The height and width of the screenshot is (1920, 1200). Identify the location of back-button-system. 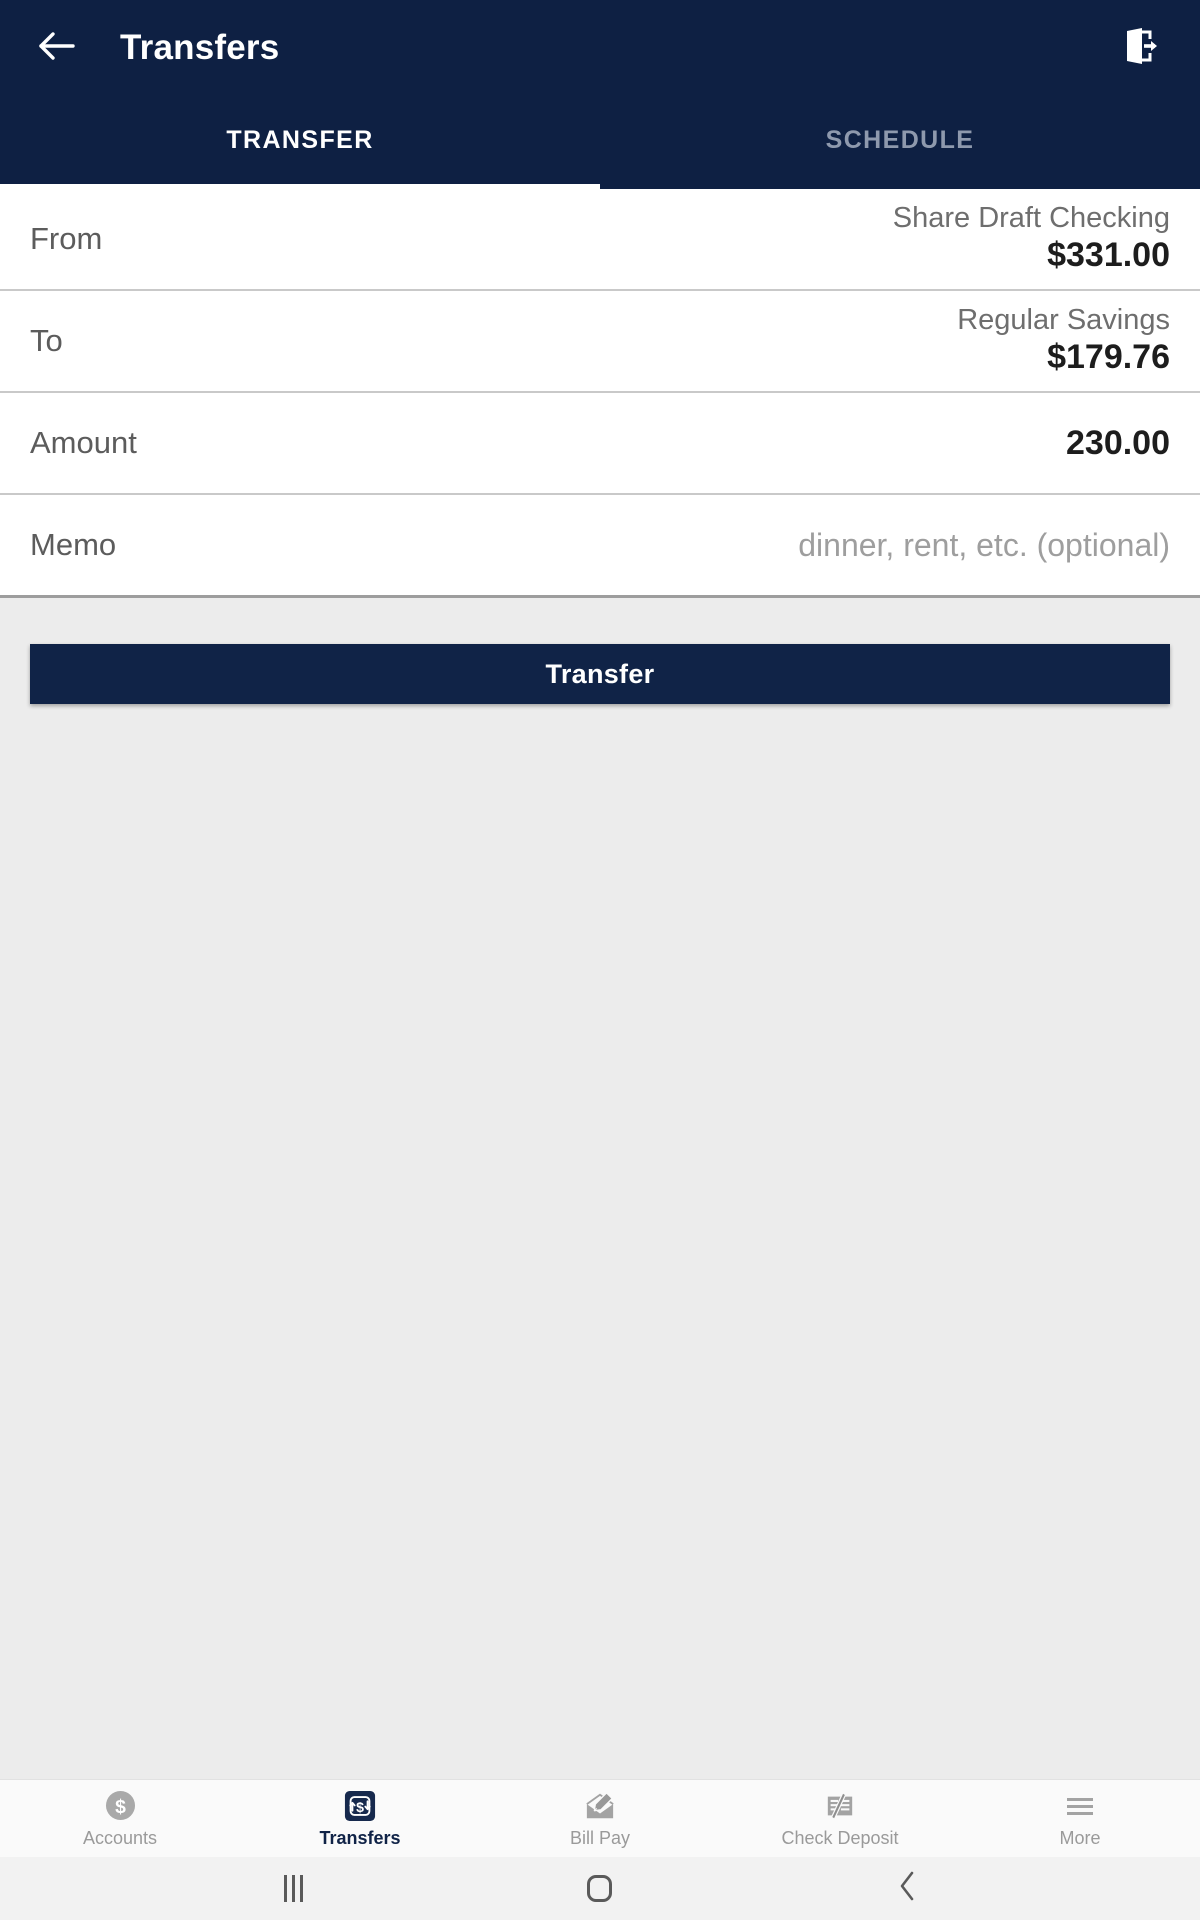
(907, 1888).